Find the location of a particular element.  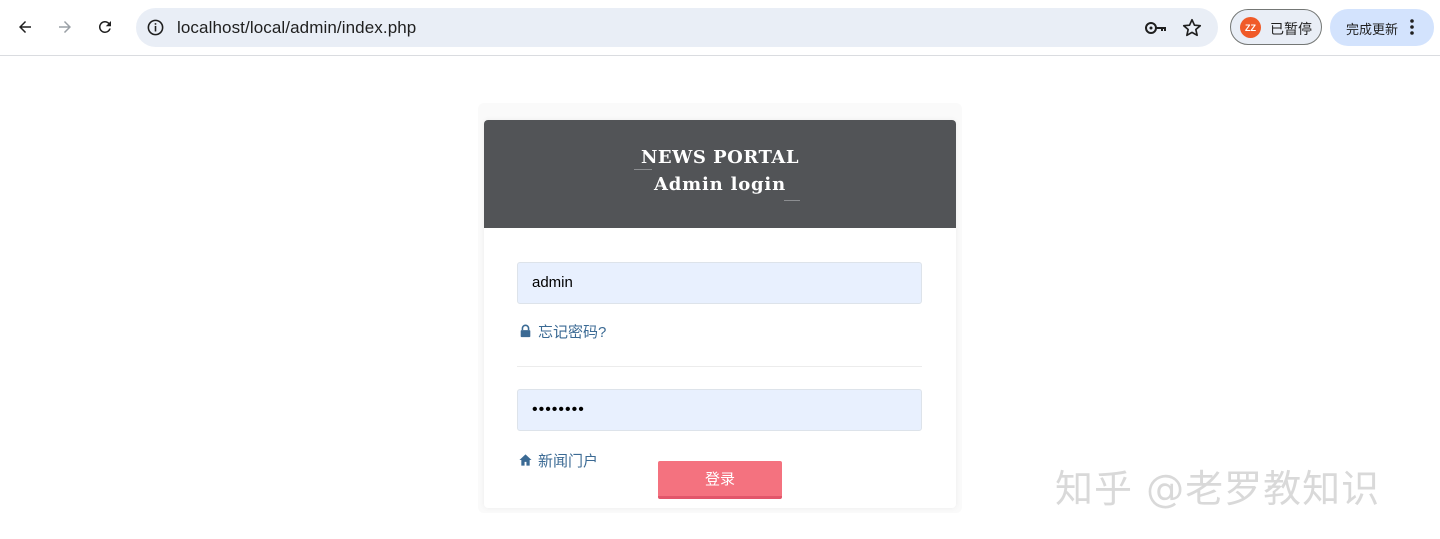

form-divider is located at coordinates (719, 366).